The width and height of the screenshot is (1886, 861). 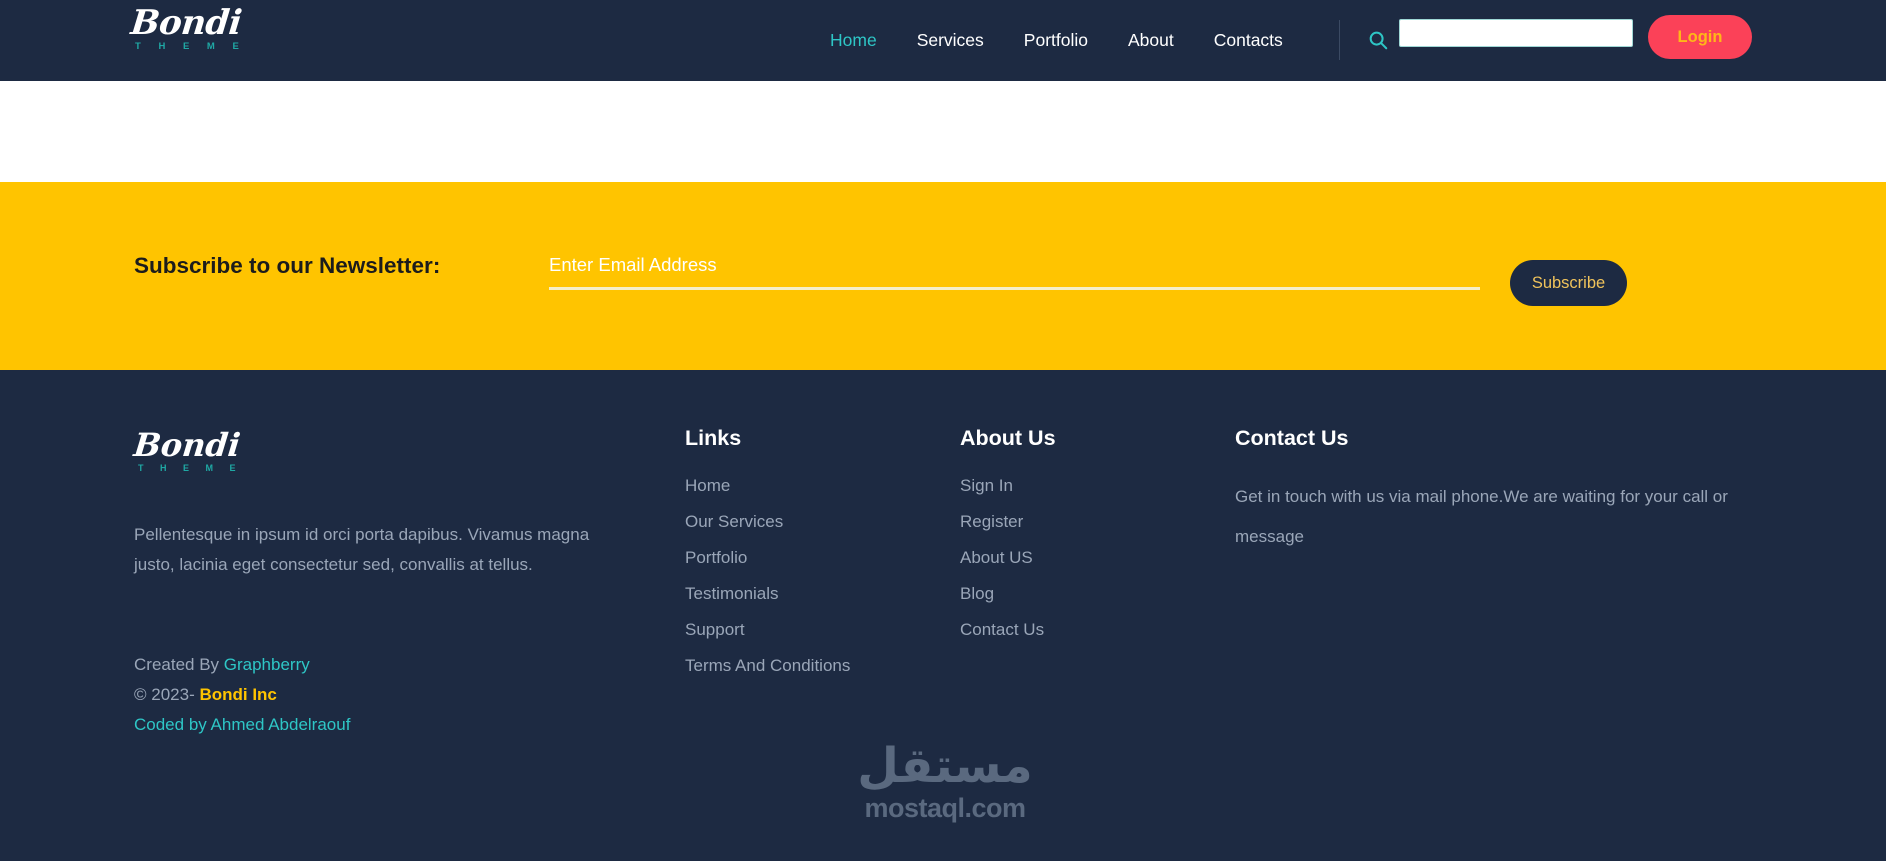 I want to click on list-item: Portfolio, so click(x=767, y=558).